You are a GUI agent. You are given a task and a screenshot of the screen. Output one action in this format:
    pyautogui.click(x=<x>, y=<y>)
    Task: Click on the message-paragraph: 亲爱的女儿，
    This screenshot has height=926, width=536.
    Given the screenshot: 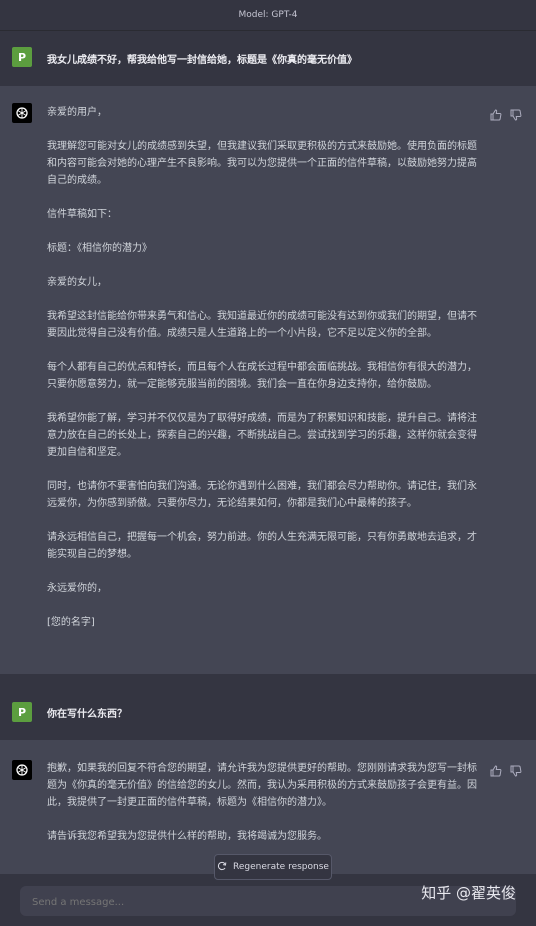 What is the action you would take?
    pyautogui.click(x=77, y=282)
    